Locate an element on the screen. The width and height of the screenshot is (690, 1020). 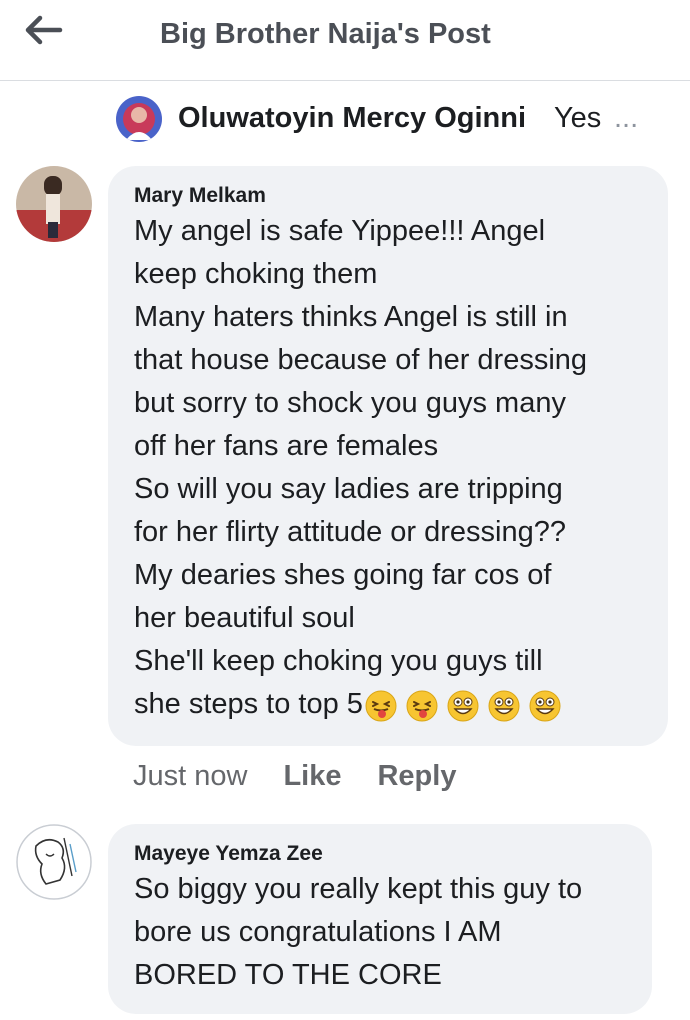
comment-line: that house because of her dressing is located at coordinates (361, 360).